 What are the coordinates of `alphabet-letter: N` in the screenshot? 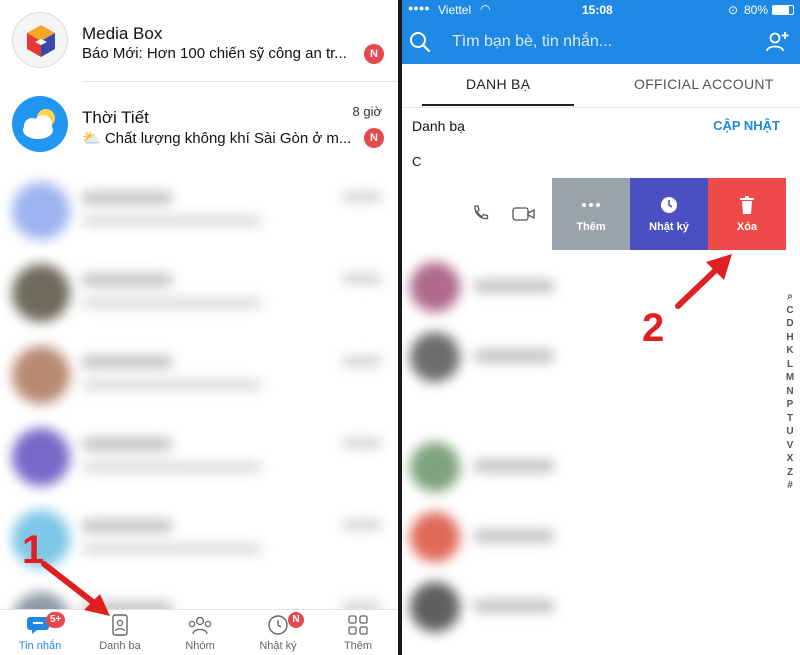 It's located at (790, 392).